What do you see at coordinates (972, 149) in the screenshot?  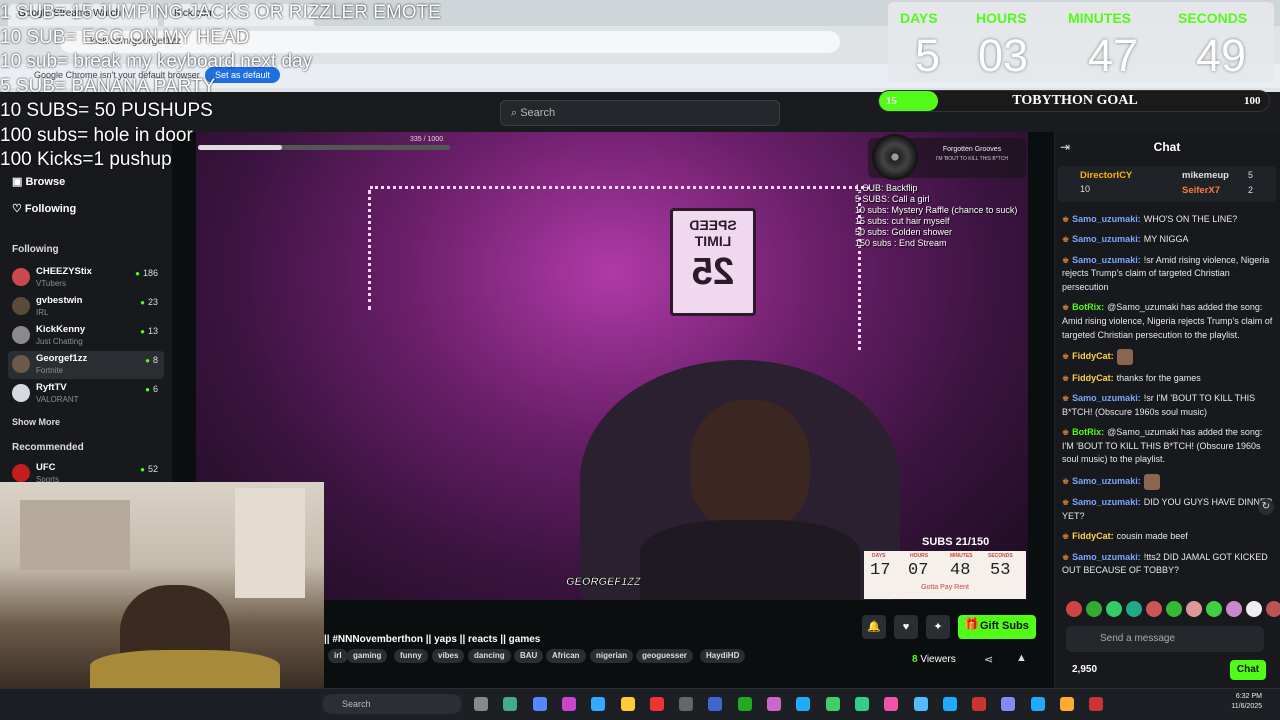 I see `now-playing-title: Forgotten Grooves` at bounding box center [972, 149].